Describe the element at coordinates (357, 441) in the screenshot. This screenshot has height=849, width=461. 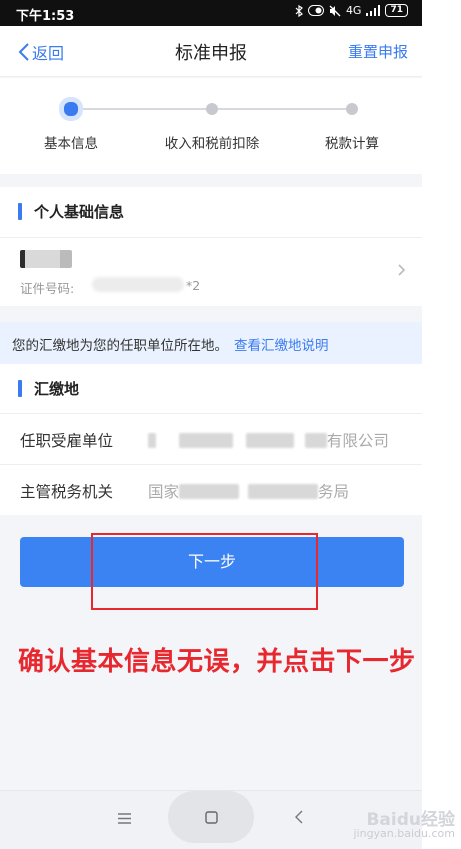
I see `employer-value-suffix: 有限公司` at that location.